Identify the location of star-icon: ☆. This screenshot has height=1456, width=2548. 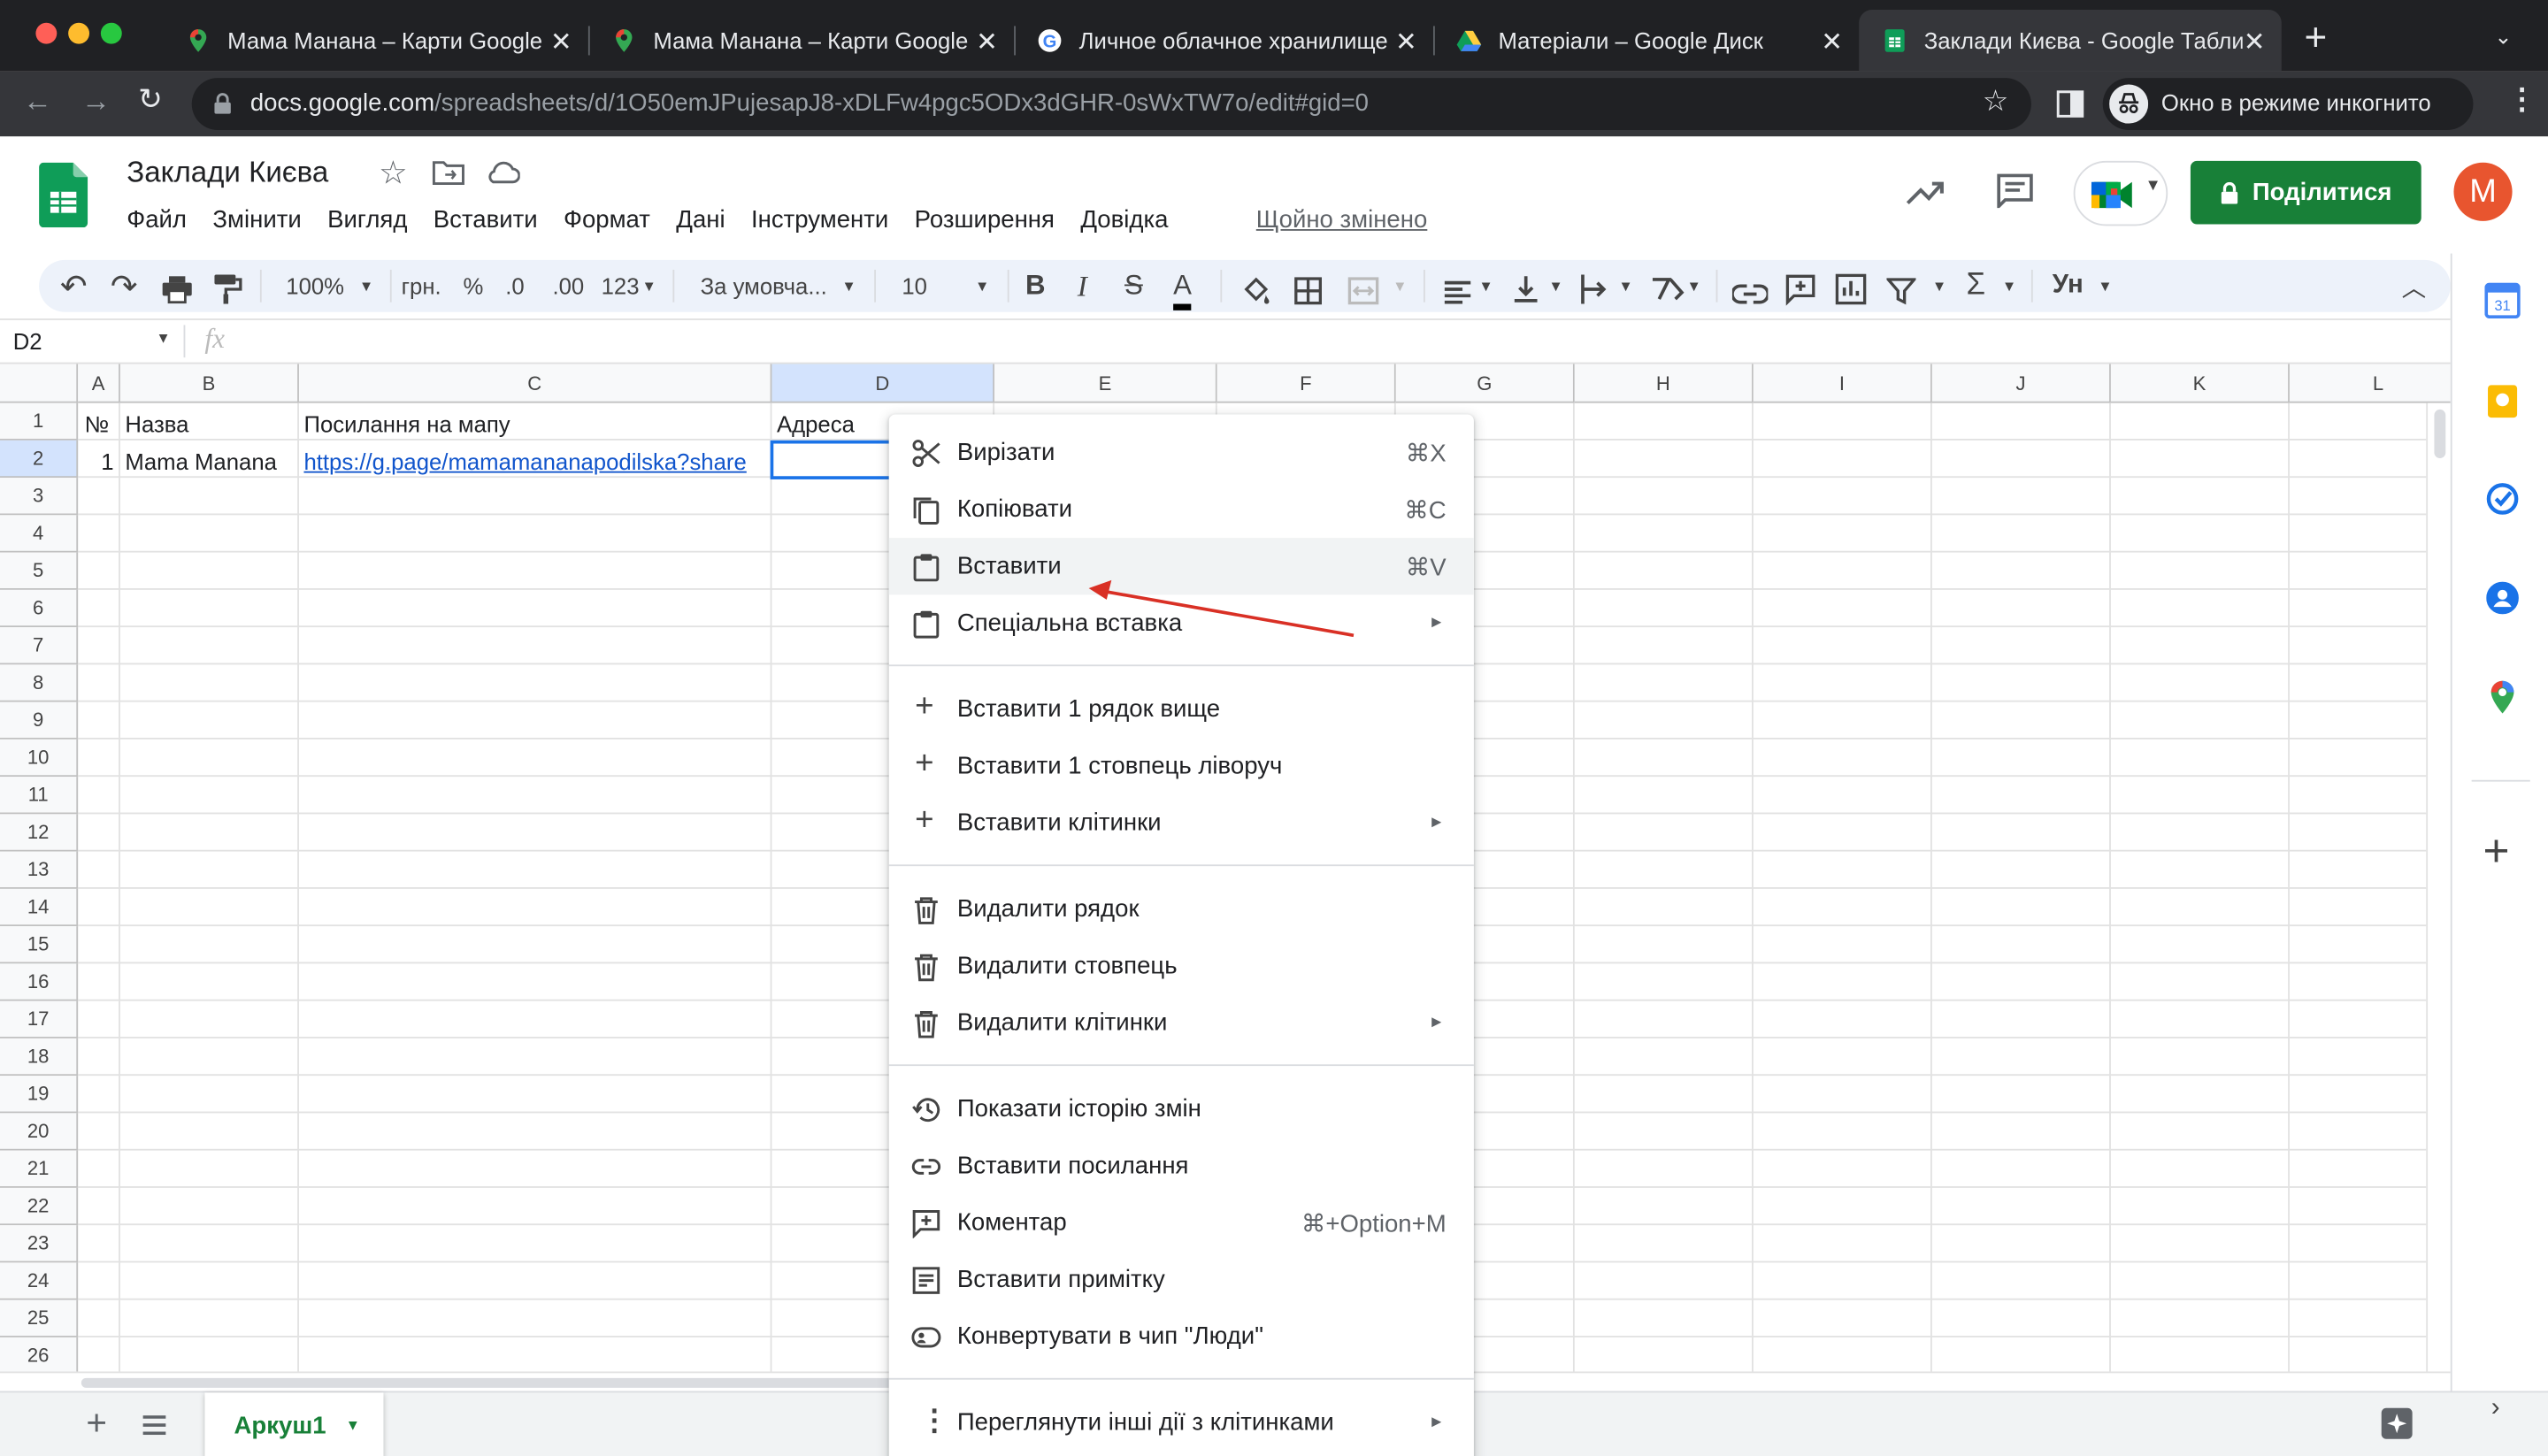
(394, 173).